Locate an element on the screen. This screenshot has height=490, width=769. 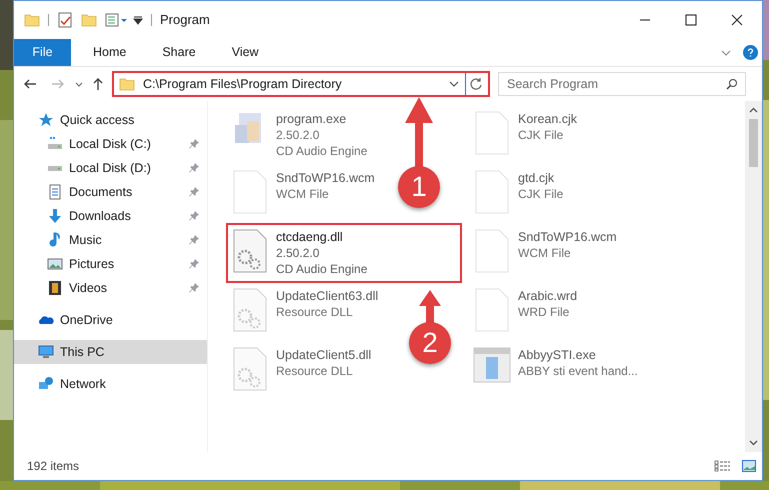
dropdown-icon is located at coordinates (138, 20).